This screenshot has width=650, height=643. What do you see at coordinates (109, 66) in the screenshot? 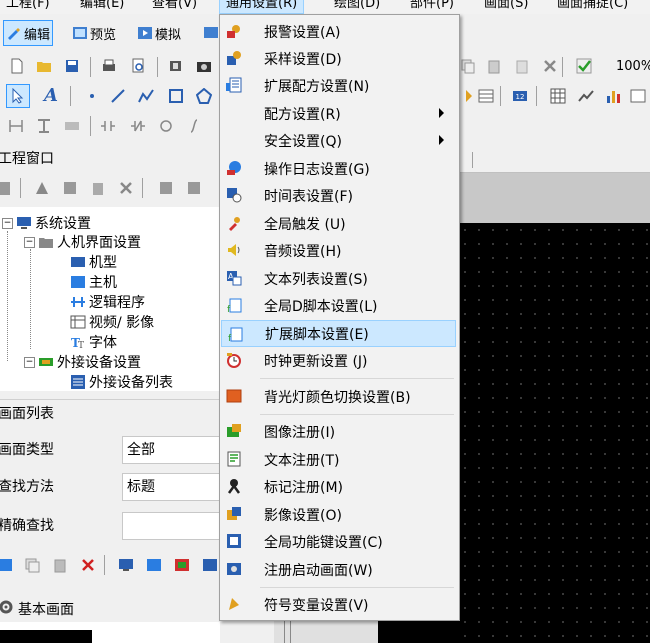
I see `print-icon` at bounding box center [109, 66].